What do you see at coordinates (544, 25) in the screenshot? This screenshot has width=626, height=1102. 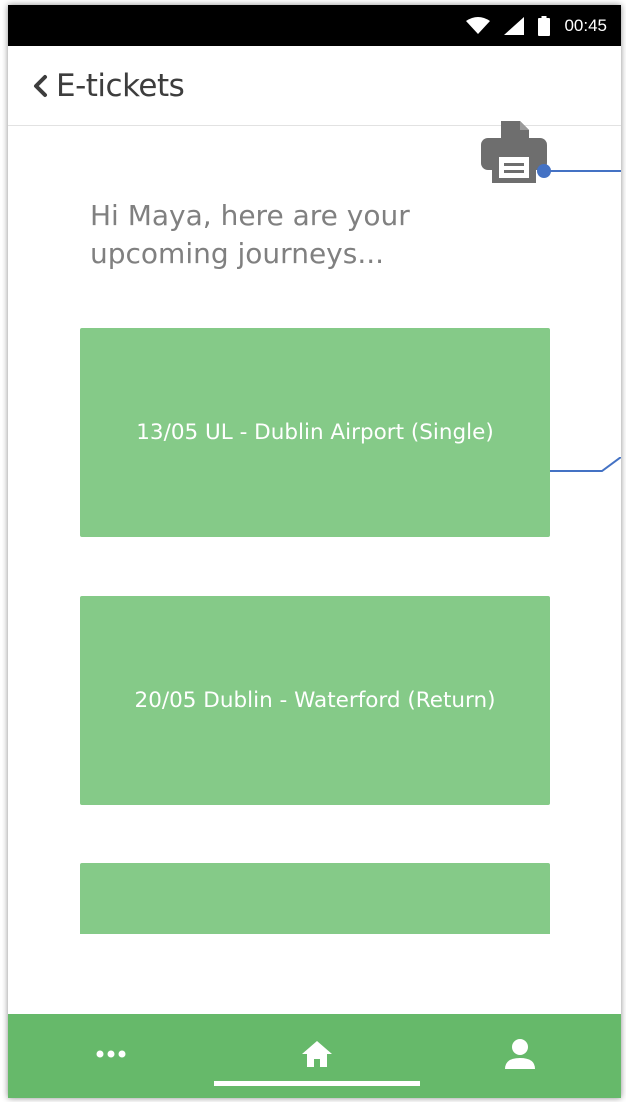 I see `battery-icon` at bounding box center [544, 25].